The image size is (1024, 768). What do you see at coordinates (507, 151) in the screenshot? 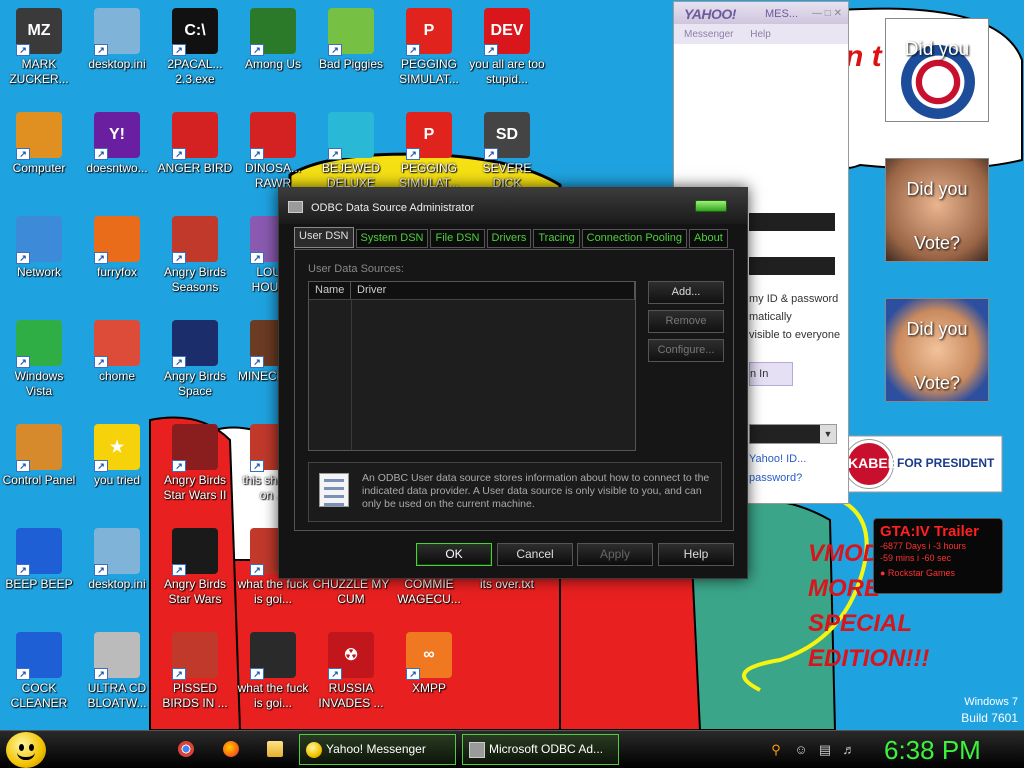
I see `desktop-icon: SD ↗ SEVERE DICK` at bounding box center [507, 151].